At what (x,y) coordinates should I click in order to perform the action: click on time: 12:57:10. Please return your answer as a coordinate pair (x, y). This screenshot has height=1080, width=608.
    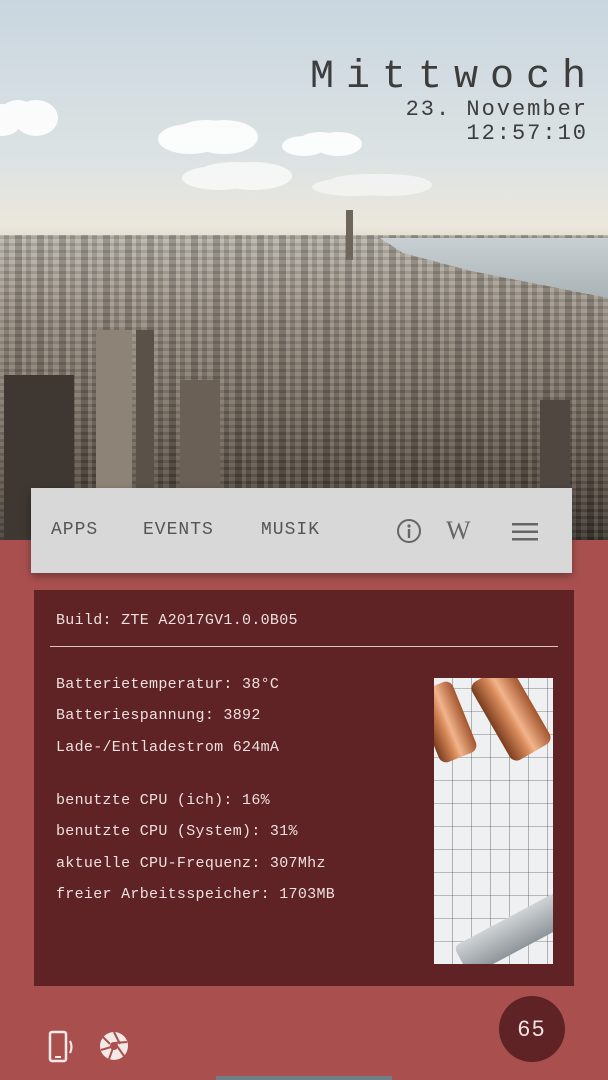
    Looking at the image, I should click on (527, 133).